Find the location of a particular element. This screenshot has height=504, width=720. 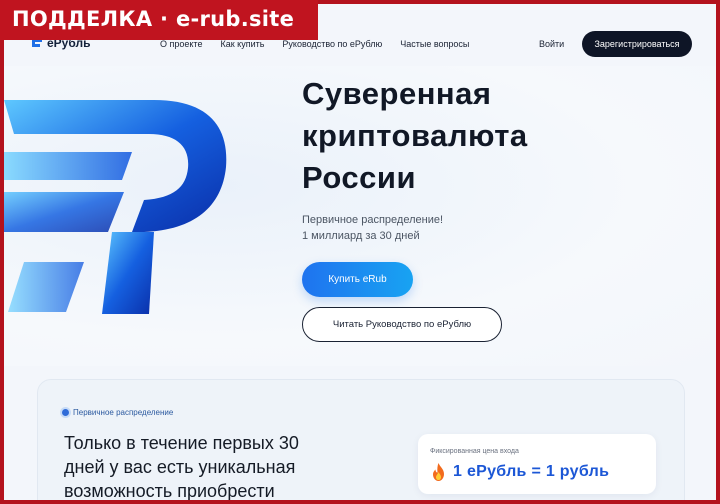

register-button: Зарегистрироваться is located at coordinates (637, 44).